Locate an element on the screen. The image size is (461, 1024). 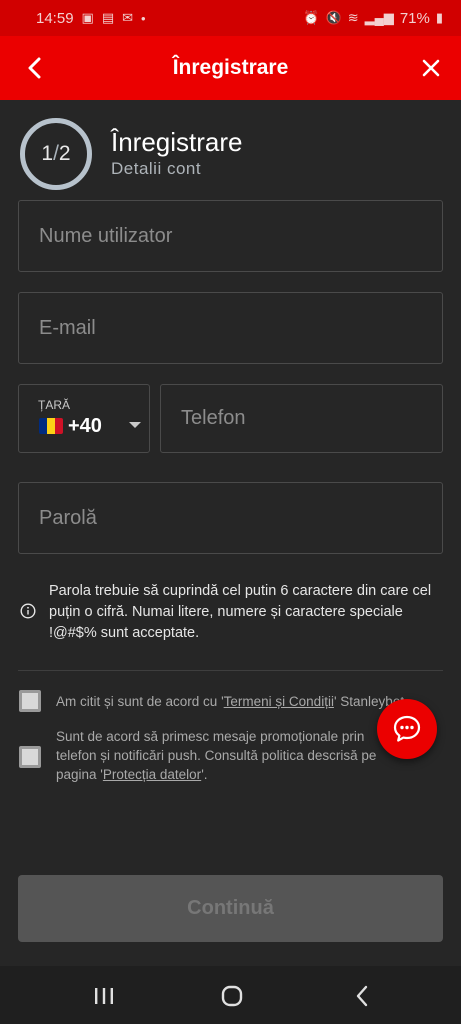
close-icon is located at coordinates (431, 68).